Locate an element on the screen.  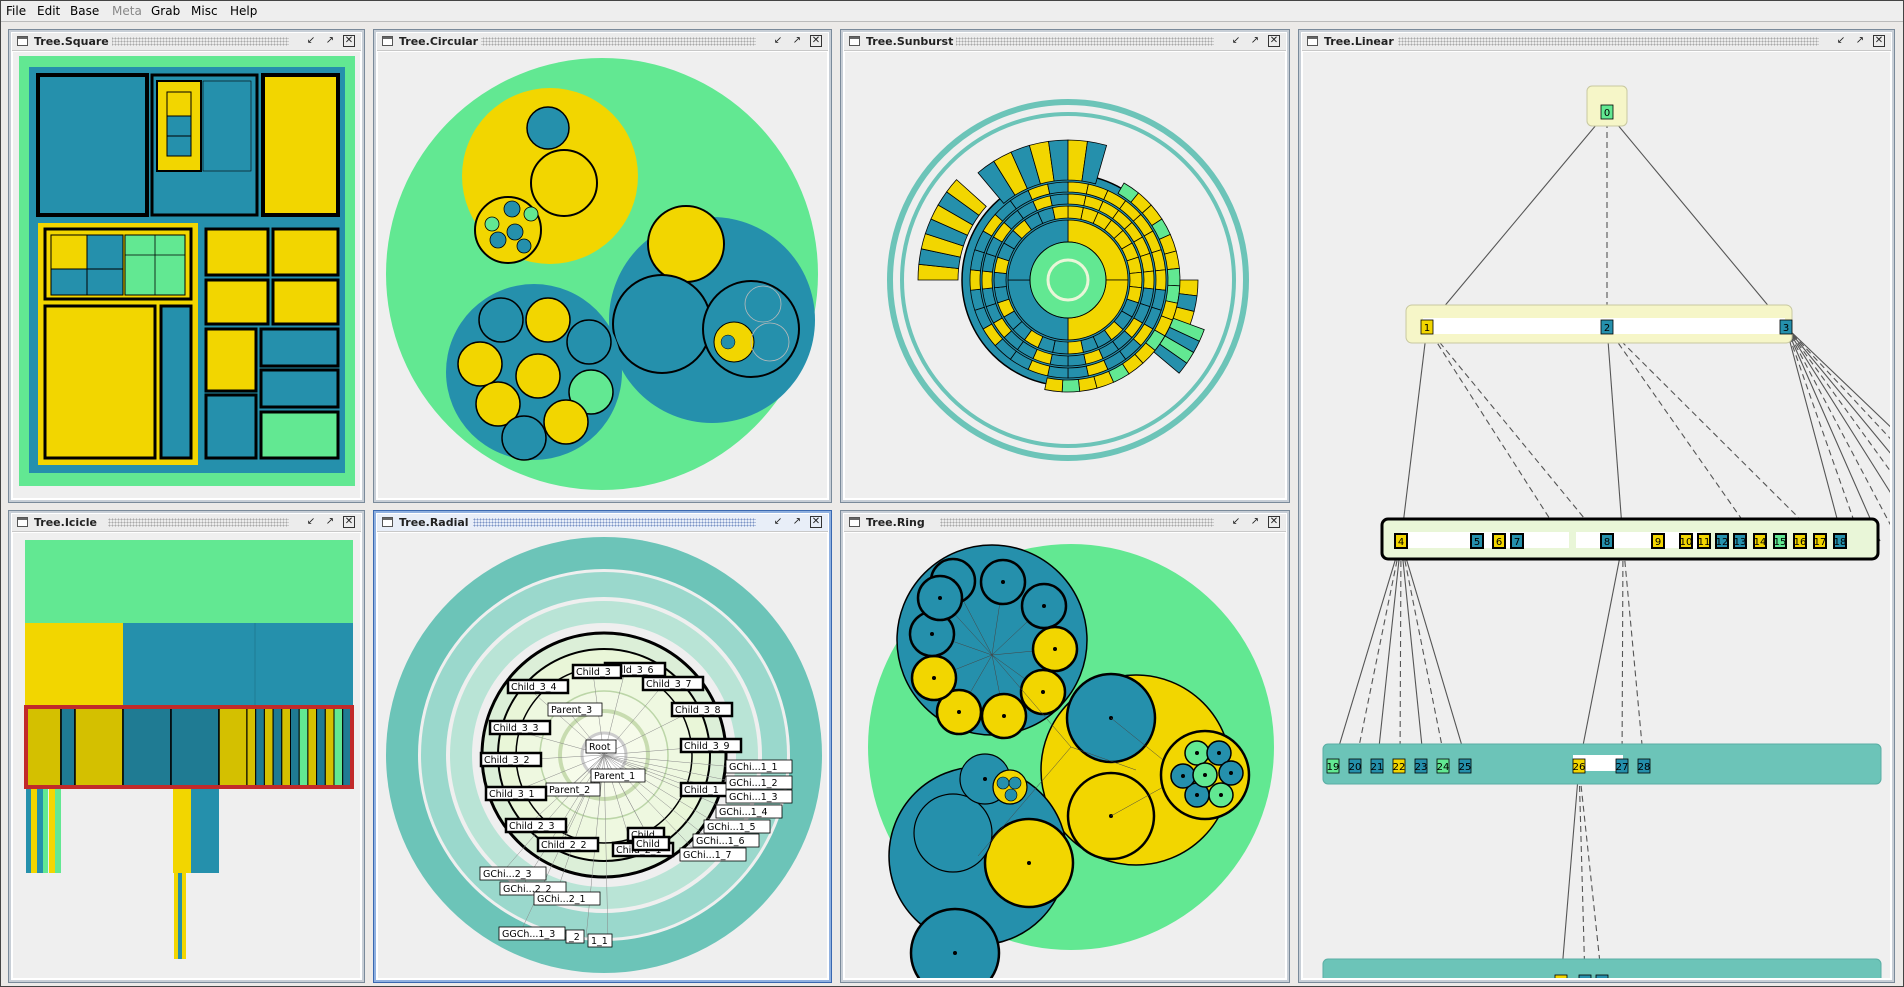
tree-circular-canvas is located at coordinates (602, 275).